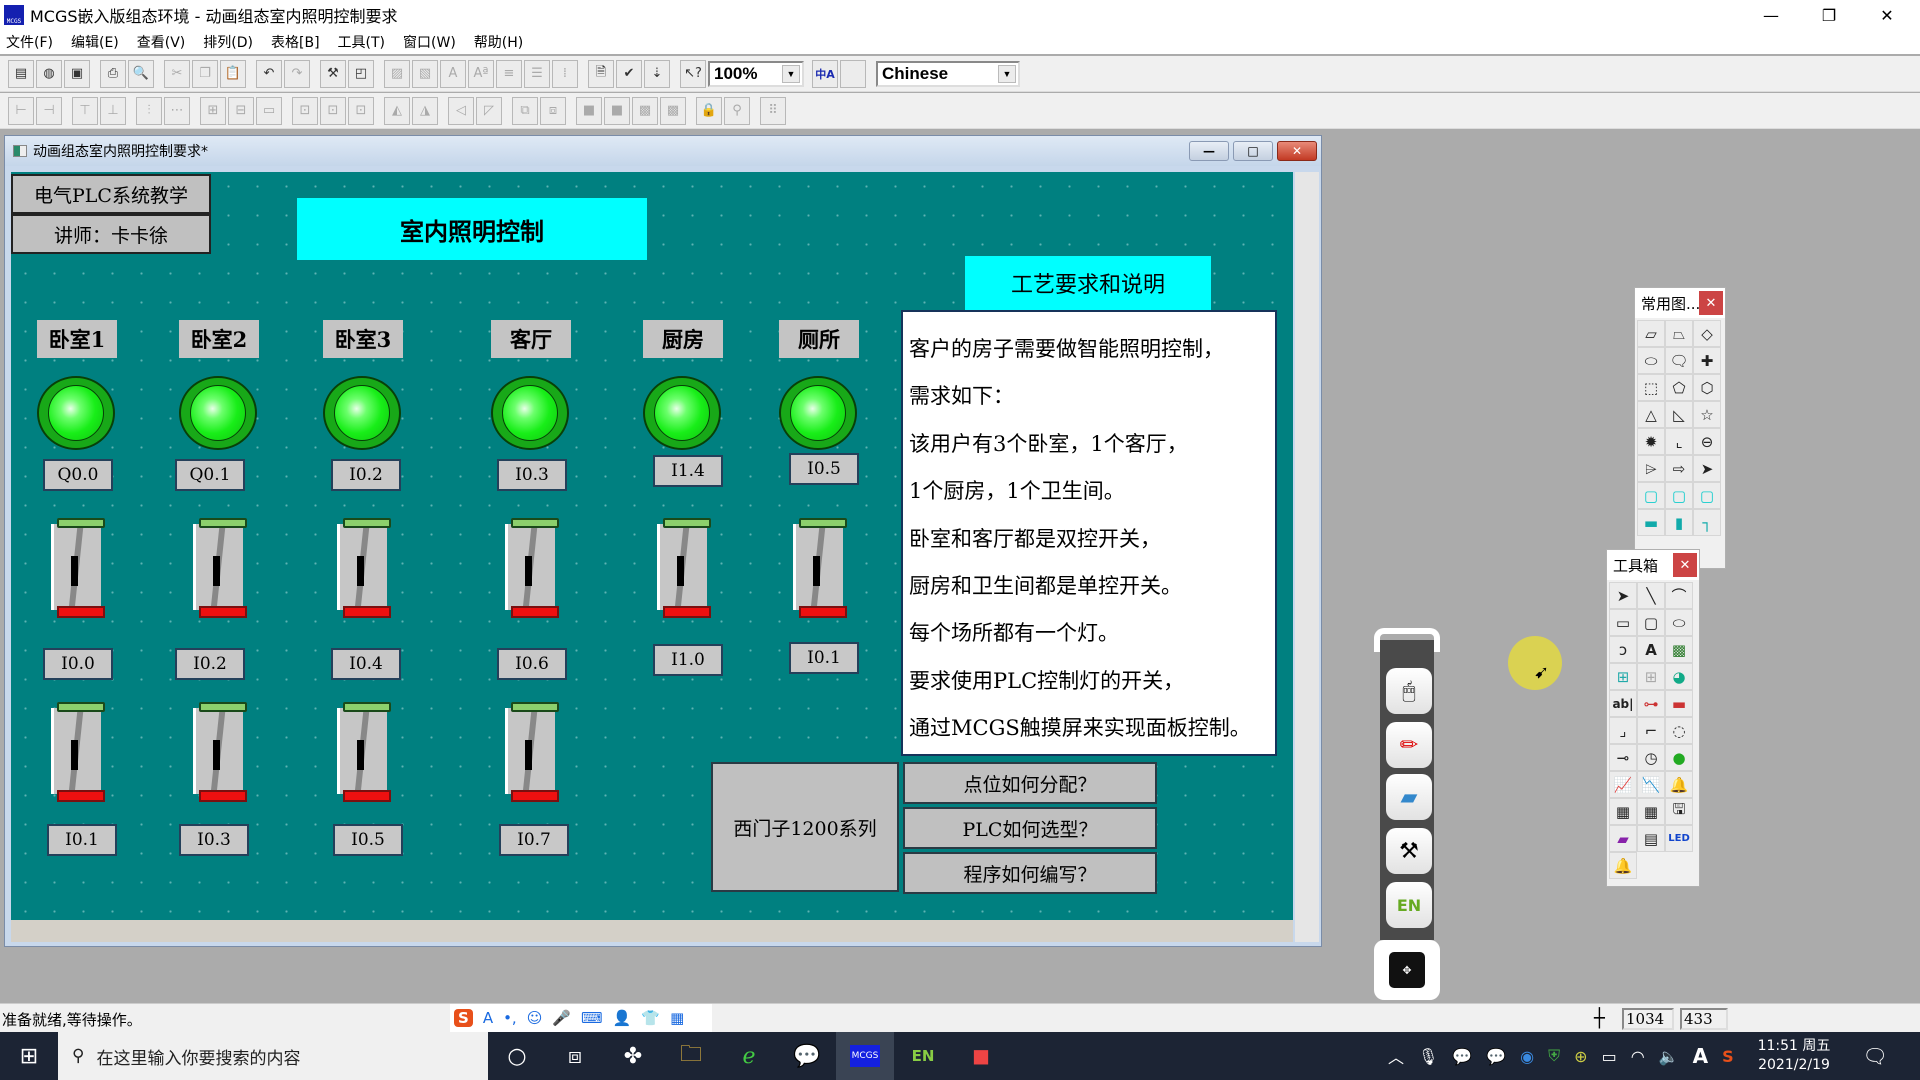 The width and height of the screenshot is (1920, 1080). I want to click on right-triangle-icon: ◺, so click(1679, 414).